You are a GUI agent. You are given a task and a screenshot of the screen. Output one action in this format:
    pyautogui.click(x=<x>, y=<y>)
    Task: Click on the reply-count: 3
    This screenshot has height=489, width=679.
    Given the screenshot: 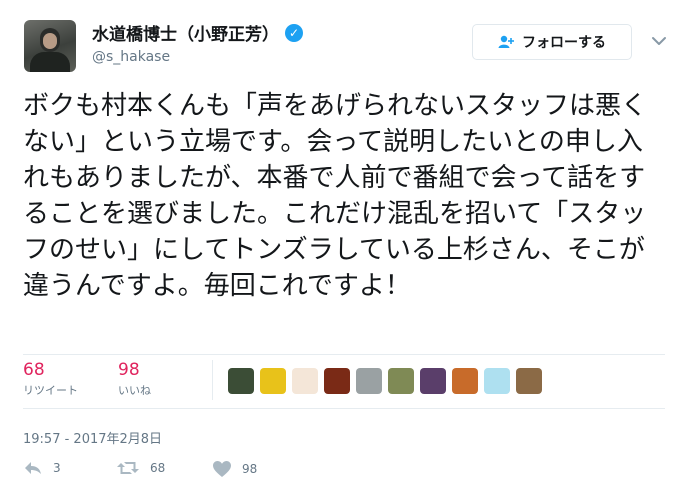 What is the action you would take?
    pyautogui.click(x=57, y=468)
    